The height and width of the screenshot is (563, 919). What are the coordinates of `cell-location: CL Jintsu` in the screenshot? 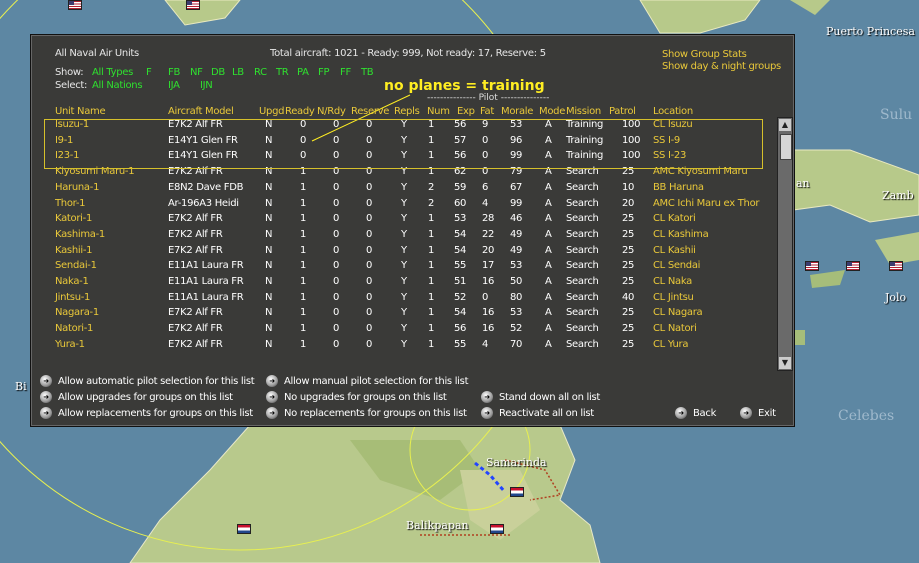 It's located at (673, 297).